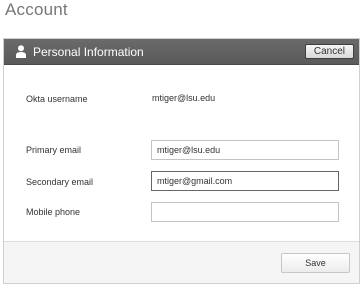 The height and width of the screenshot is (288, 364). I want to click on person-icon, so click(21, 51).